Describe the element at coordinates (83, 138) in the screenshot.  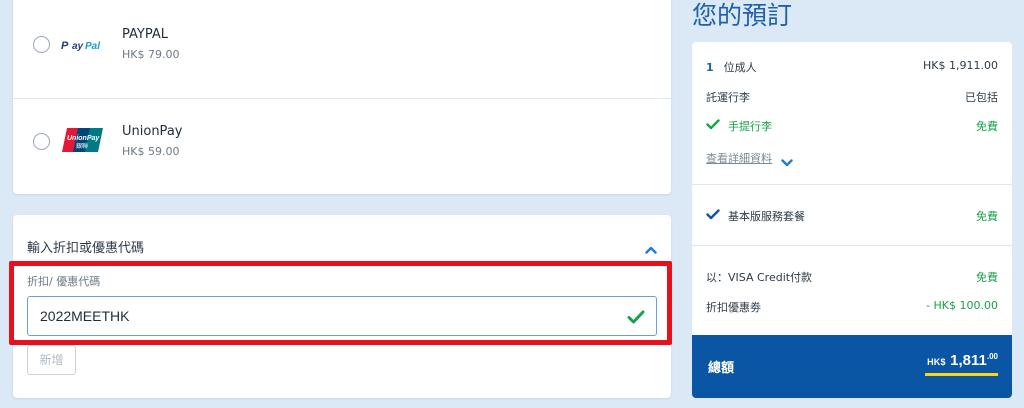
I see `svg-text: UnionPay` at that location.